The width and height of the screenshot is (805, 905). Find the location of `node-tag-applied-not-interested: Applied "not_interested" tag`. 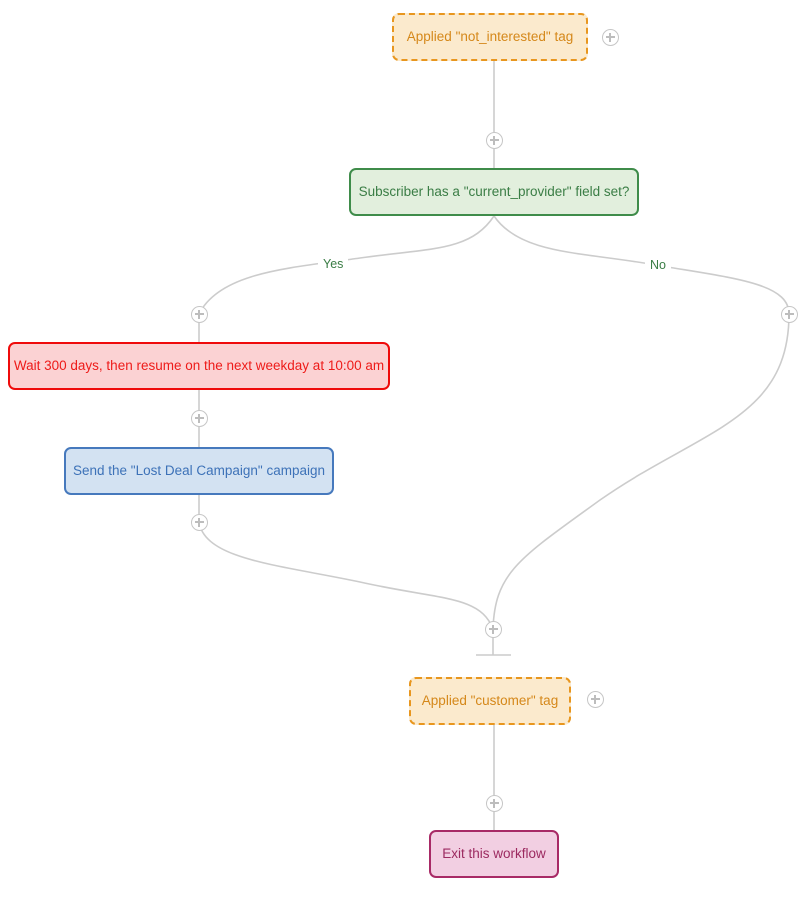

node-tag-applied-not-interested: Applied "not_interested" tag is located at coordinates (490, 37).